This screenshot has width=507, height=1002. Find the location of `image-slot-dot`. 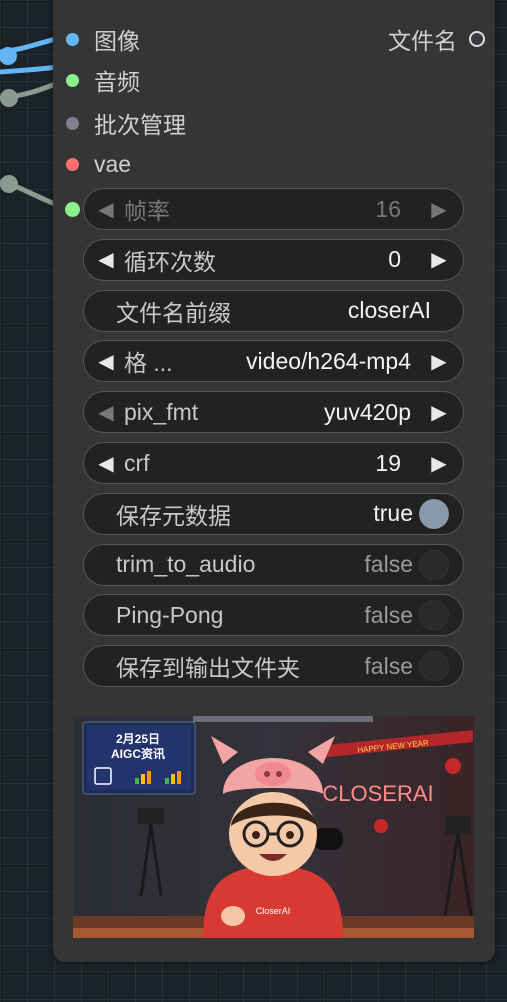

image-slot-dot is located at coordinates (72, 39).